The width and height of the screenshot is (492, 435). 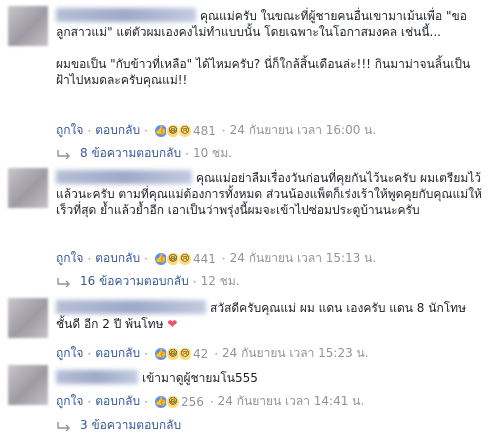 I want to click on haha-reaction-icon: 😆, so click(x=172, y=401).